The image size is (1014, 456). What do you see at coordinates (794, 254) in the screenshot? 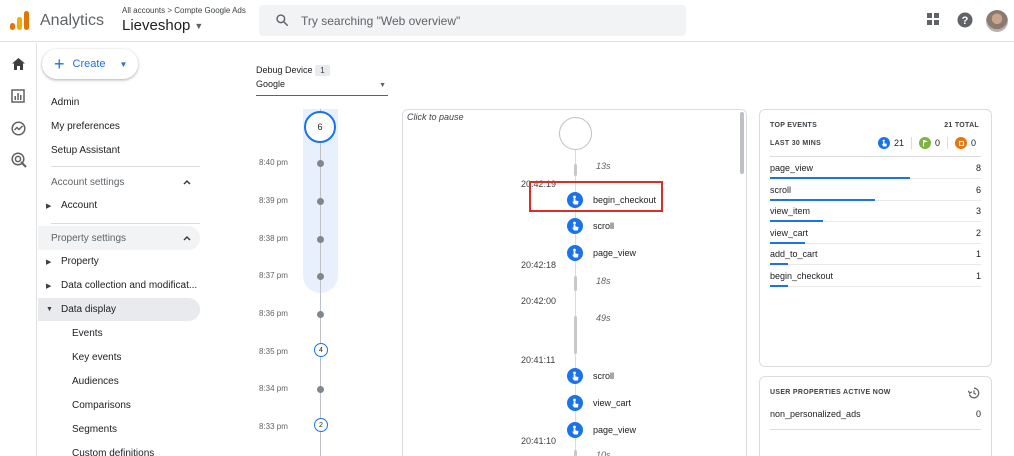
I see `top-event-name: add_to_cart` at bounding box center [794, 254].